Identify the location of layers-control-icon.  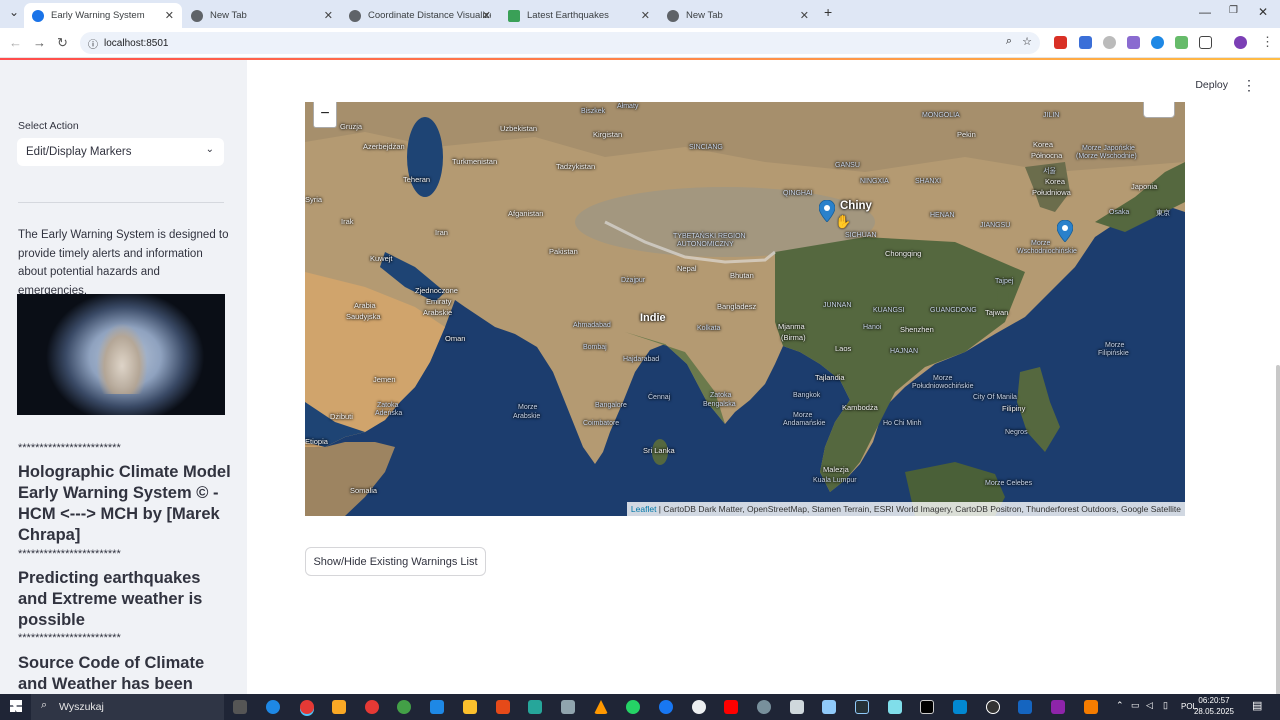
(1159, 110).